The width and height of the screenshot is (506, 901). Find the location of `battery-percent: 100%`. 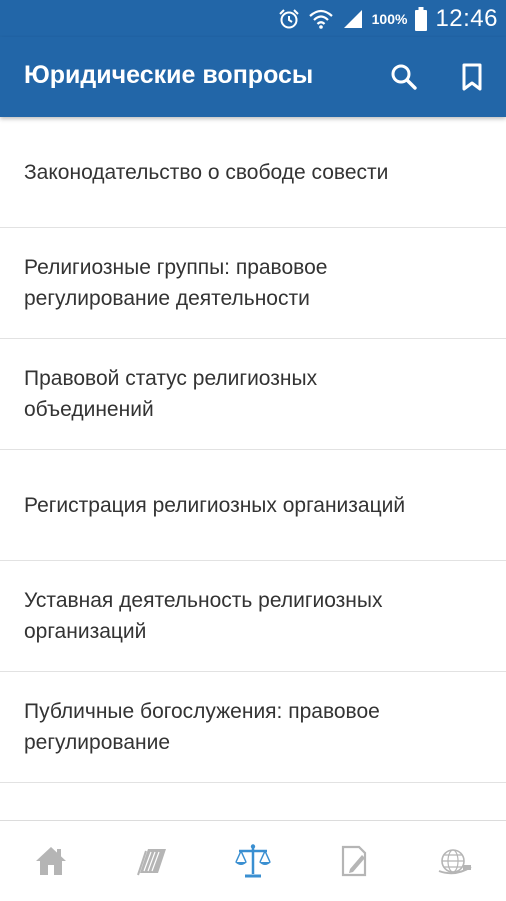

battery-percent: 100% is located at coordinates (389, 19).